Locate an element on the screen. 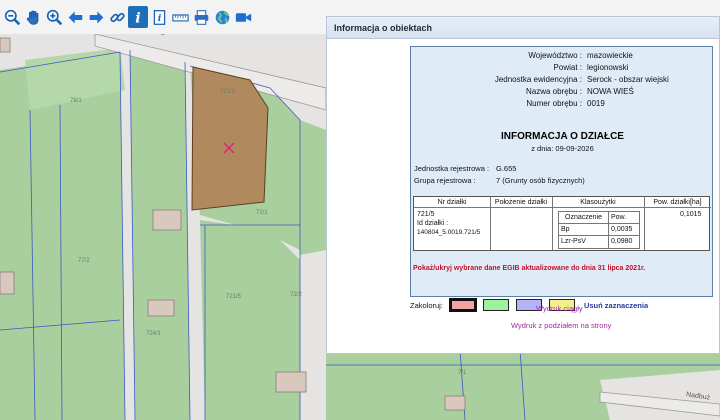 Image resolution: width=720 pixels, height=420 pixels. gr-value: 7 (Grunty osób fizycznych) is located at coordinates (540, 180).